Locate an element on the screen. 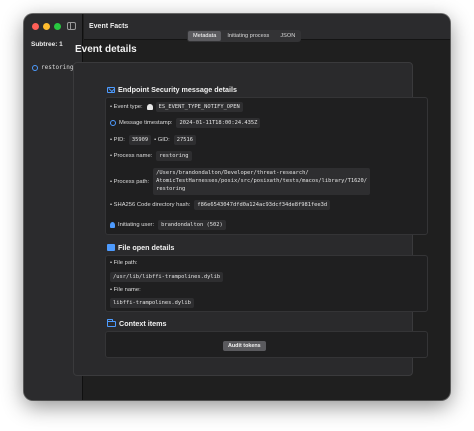  audit-tokens-button: Audit tokens is located at coordinates (244, 346).